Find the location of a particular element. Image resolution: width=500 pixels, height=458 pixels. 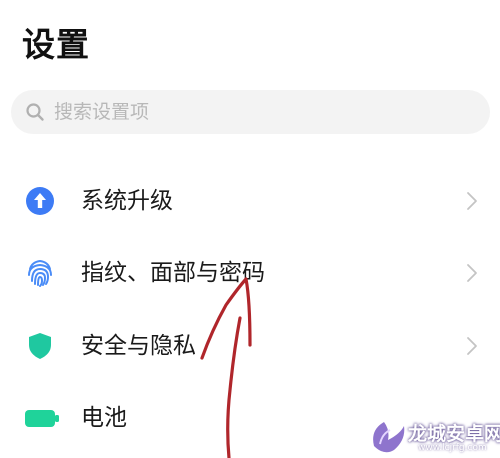

search-input is located at coordinates (264, 112).